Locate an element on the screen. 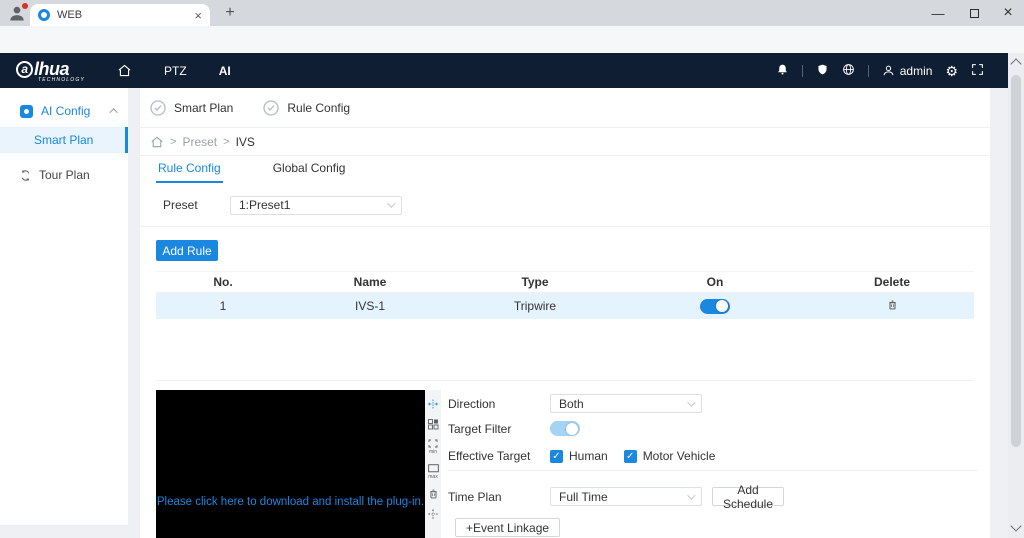 This screenshot has height=538, width=1024. grid-squares-icon is located at coordinates (433, 424).